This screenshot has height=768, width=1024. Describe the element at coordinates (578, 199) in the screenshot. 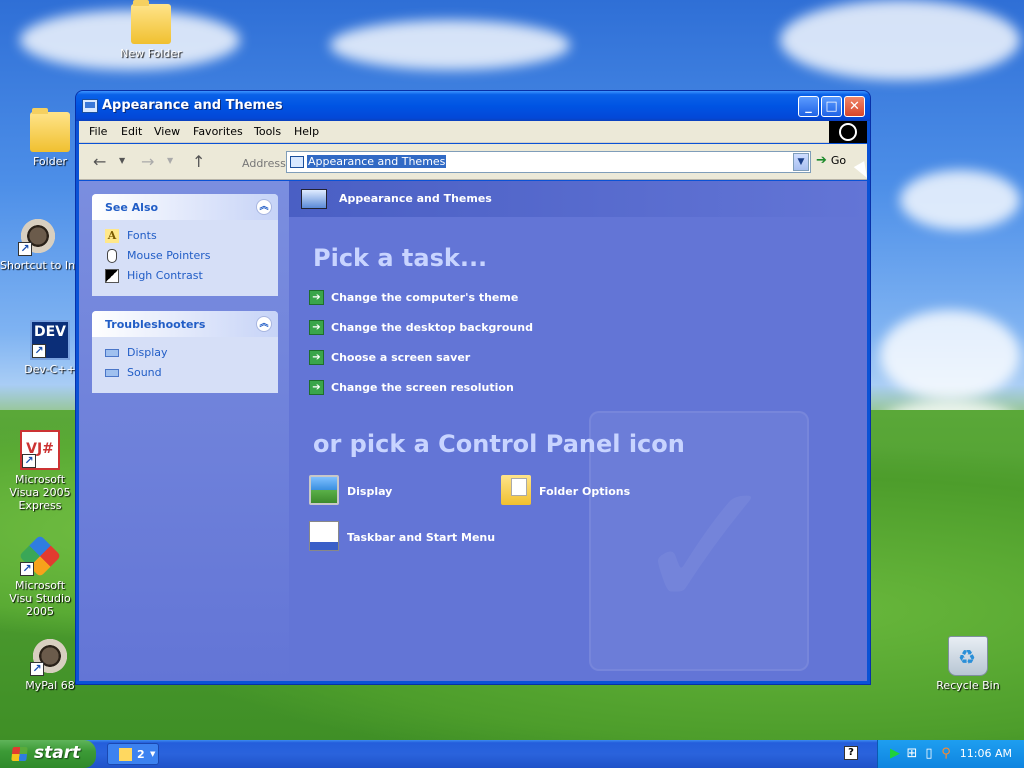

I see `category-header: Appearance and Themes` at that location.